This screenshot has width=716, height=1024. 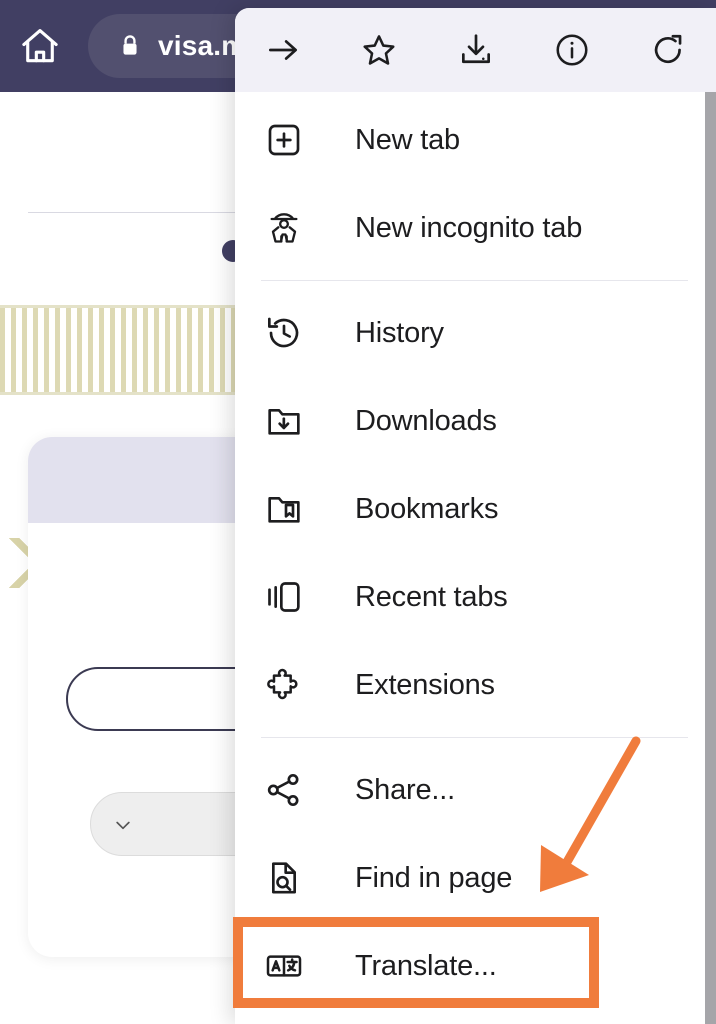 What do you see at coordinates (284, 140) in the screenshot?
I see `new-tab-icon` at bounding box center [284, 140].